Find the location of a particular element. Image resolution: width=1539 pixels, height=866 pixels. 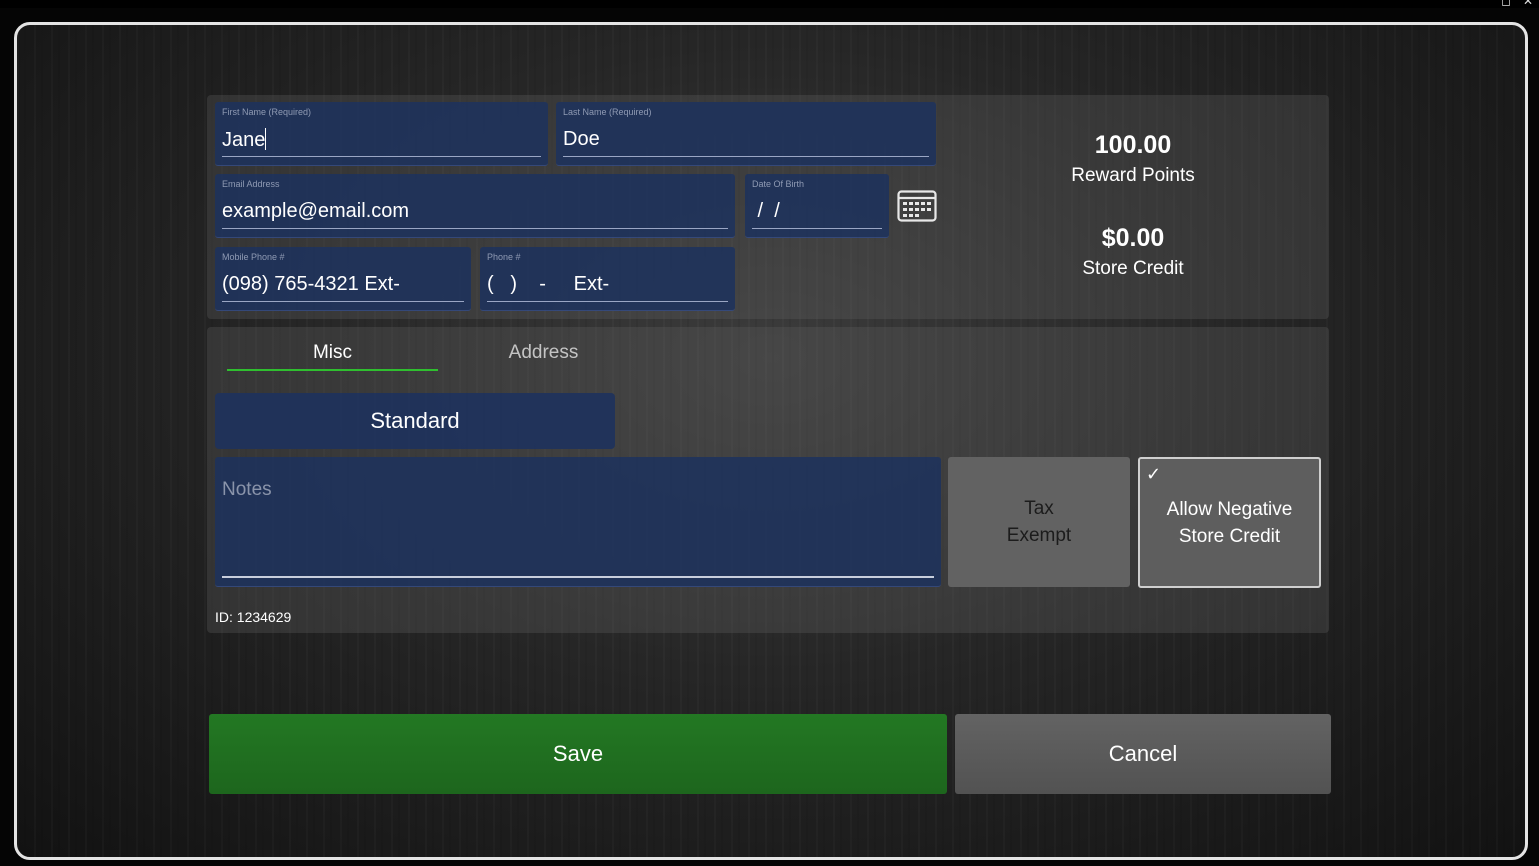

email-label: Email Address is located at coordinates (251, 184).